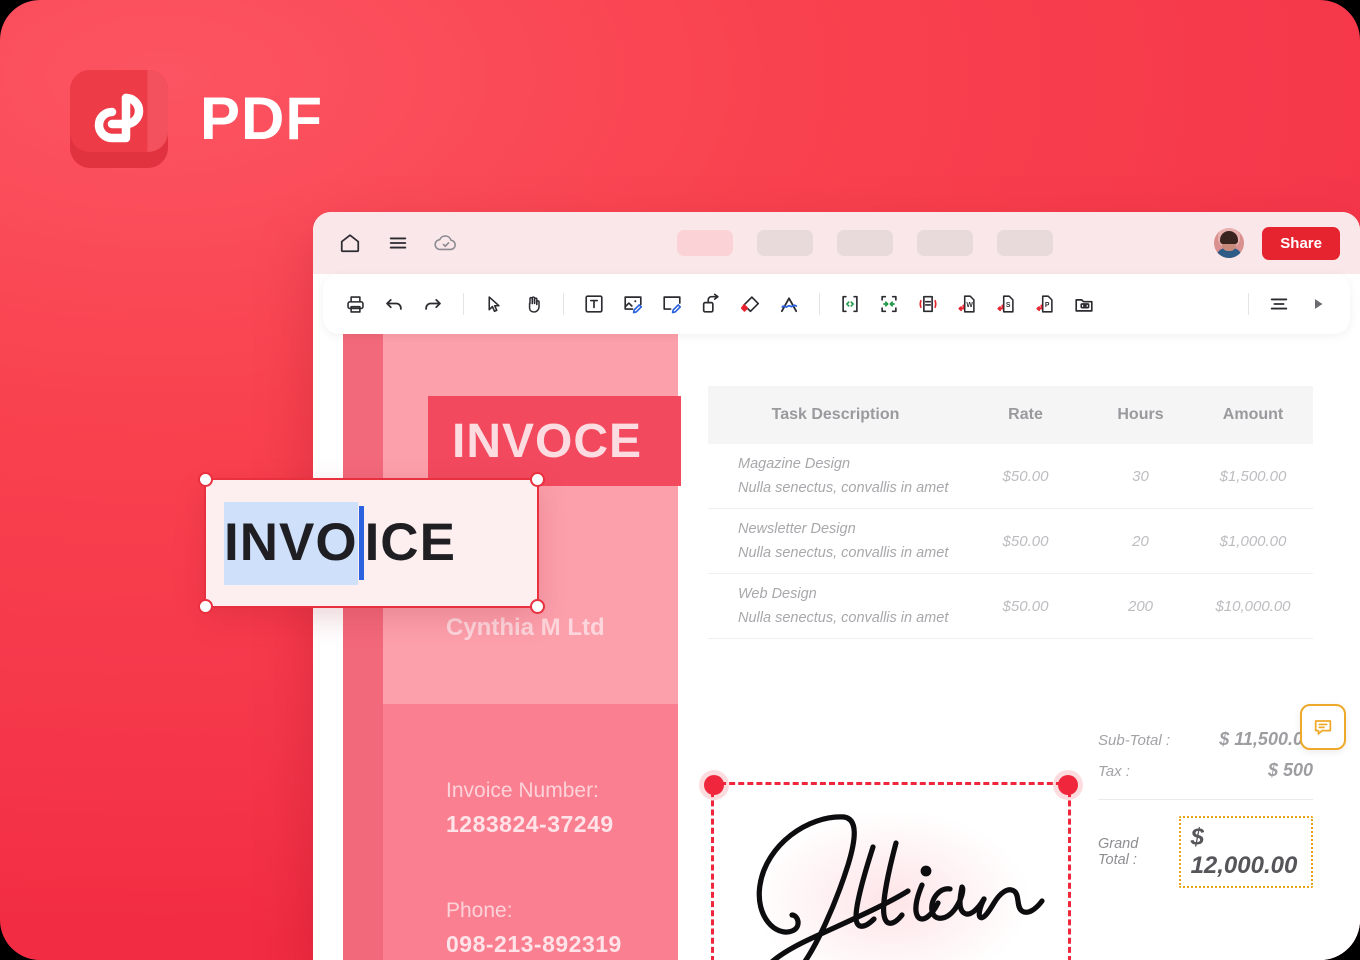  Describe the element at coordinates (1253, 476) in the screenshot. I see `task-amount: $1,500.00` at that location.